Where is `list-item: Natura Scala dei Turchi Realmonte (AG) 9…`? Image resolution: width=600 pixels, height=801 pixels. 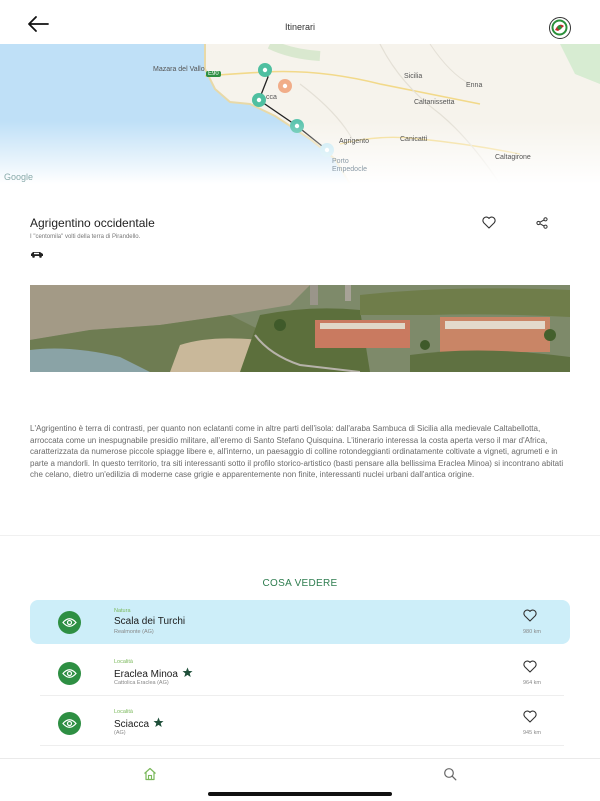 list-item: Natura Scala dei Turchi Realmonte (AG) 9… is located at coordinates (300, 622).